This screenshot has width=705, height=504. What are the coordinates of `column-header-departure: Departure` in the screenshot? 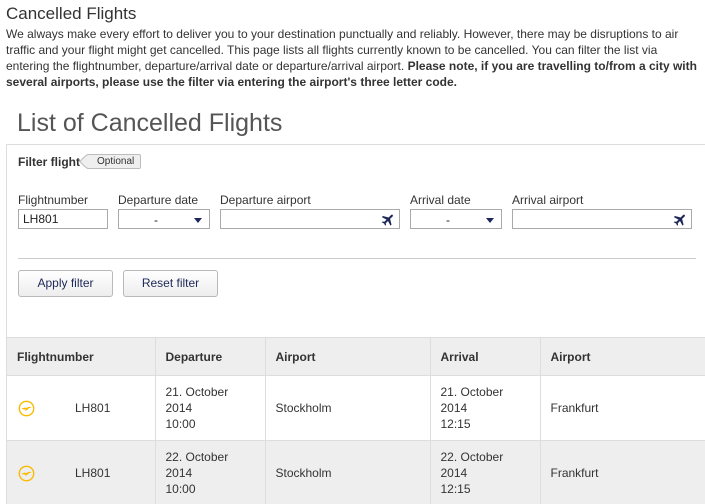 It's located at (210, 356).